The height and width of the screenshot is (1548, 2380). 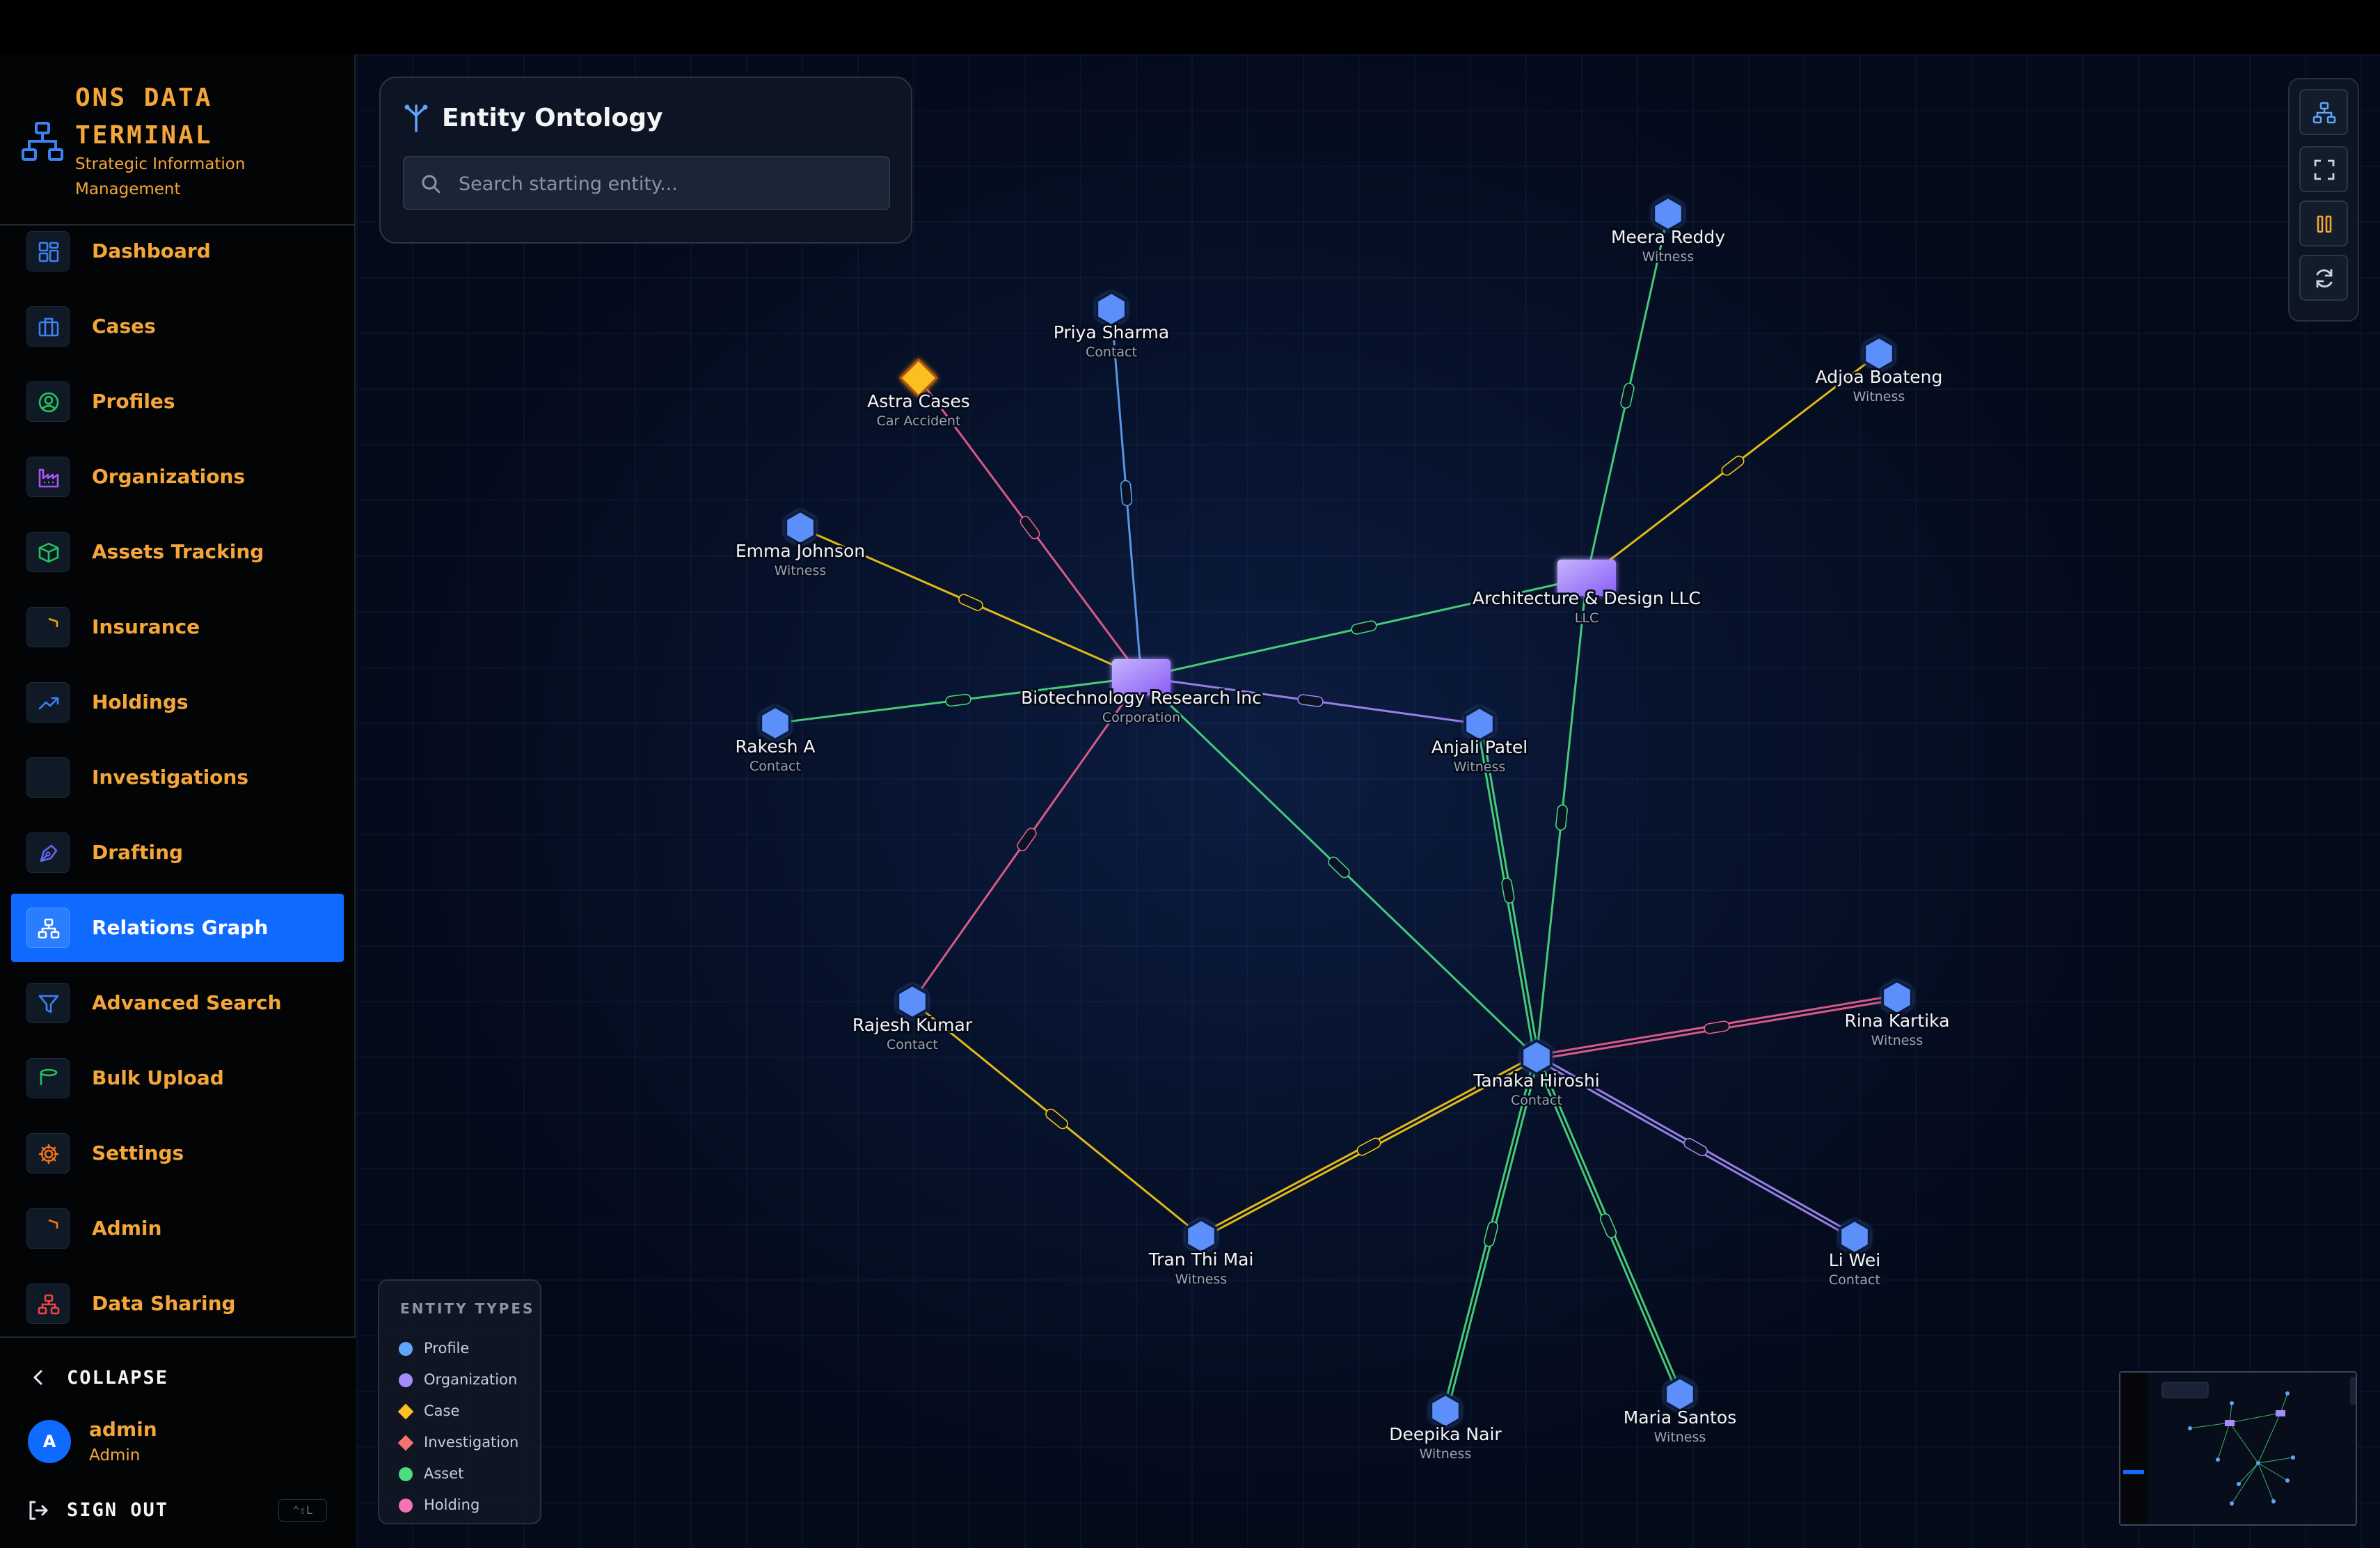 What do you see at coordinates (2238, 1448) in the screenshot?
I see `minimap` at bounding box center [2238, 1448].